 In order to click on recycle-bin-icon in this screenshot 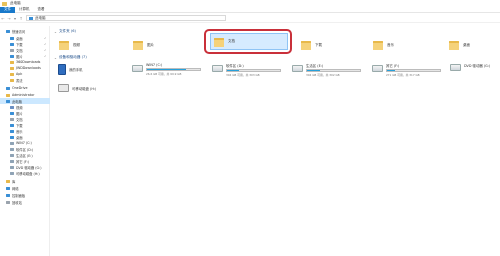, I will do `click(8, 202)`.